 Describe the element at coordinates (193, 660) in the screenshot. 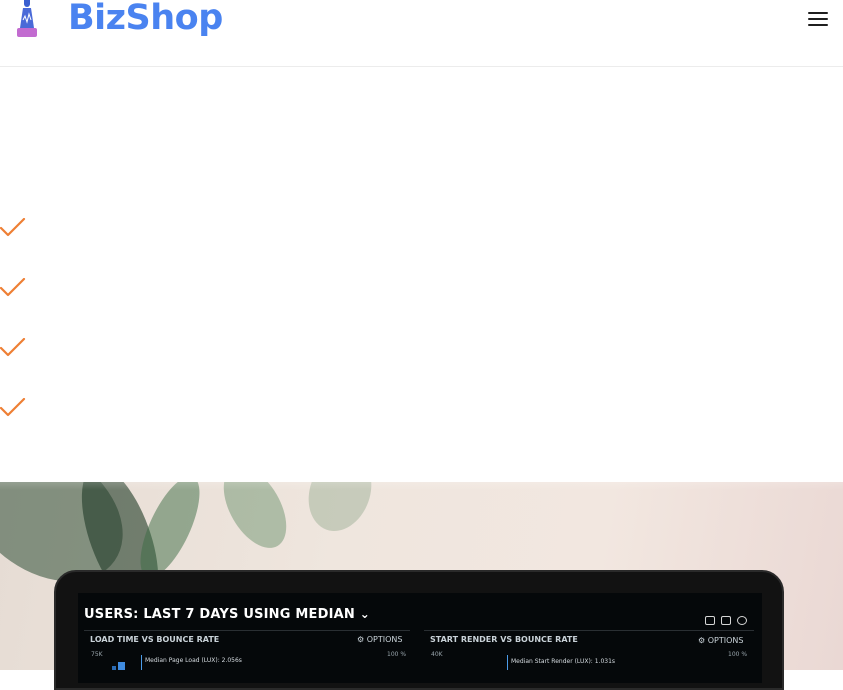

I see `left-median: Median Page Load (LUX): 2.056s` at that location.